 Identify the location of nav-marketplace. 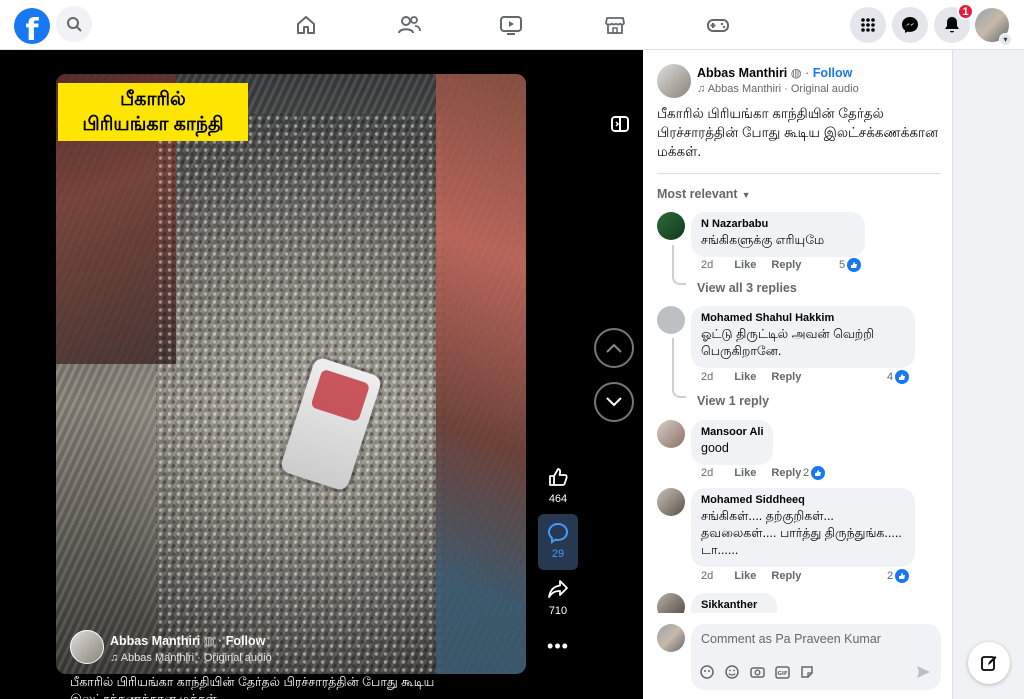
(615, 25).